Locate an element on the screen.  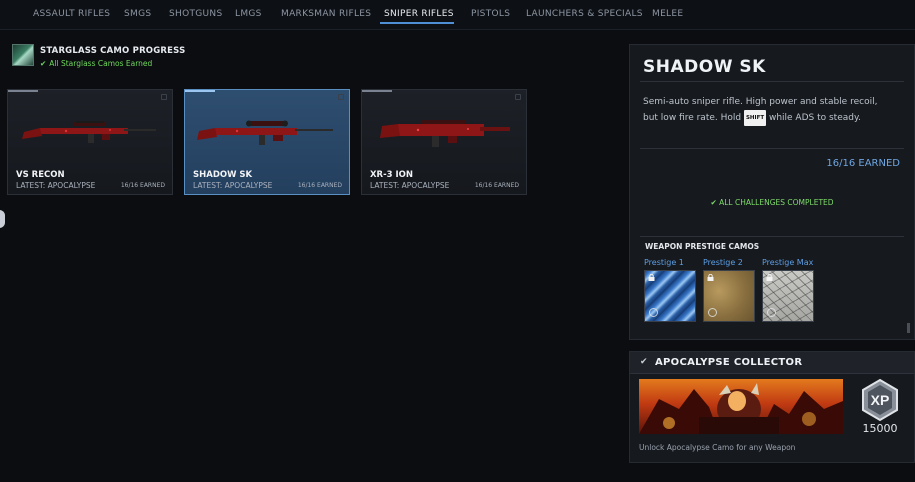
prestige-1-swatch is located at coordinates (670, 296).